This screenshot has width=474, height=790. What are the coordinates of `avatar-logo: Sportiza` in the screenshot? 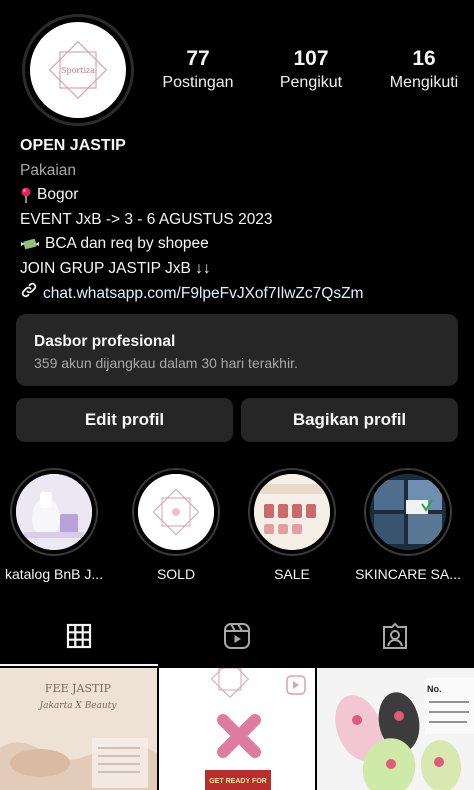 It's located at (78, 70).